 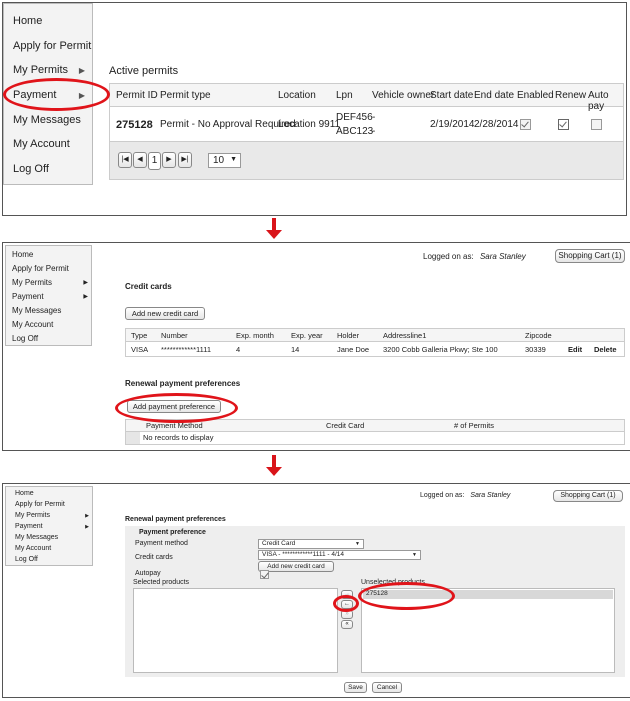 What do you see at coordinates (169, 160) in the screenshot?
I see `next-page-button: ▶` at bounding box center [169, 160].